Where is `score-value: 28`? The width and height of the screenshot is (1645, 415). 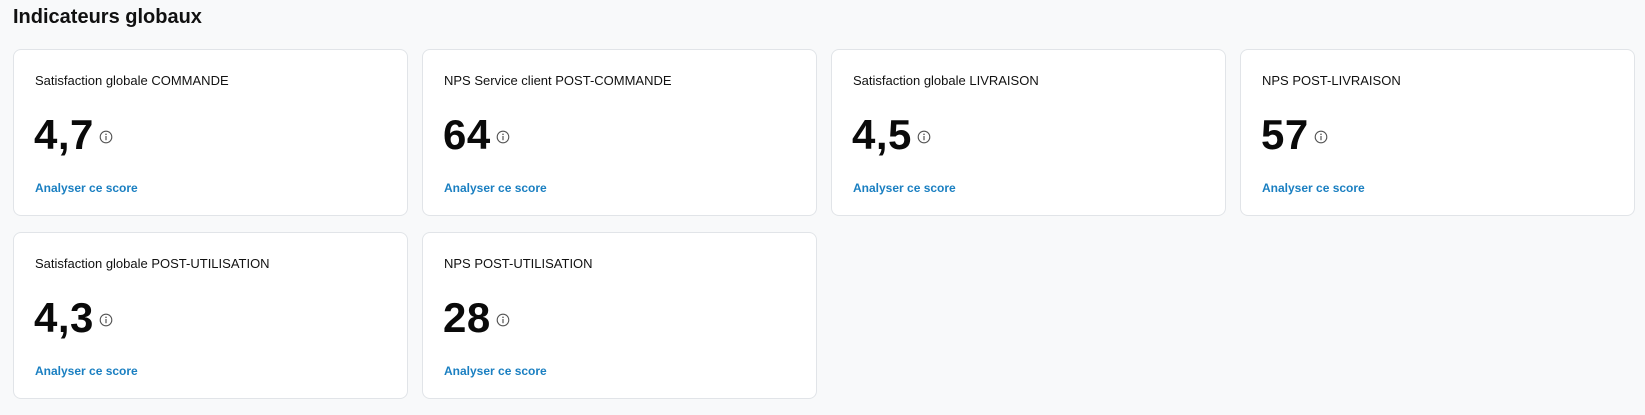 score-value: 28 is located at coordinates (467, 317).